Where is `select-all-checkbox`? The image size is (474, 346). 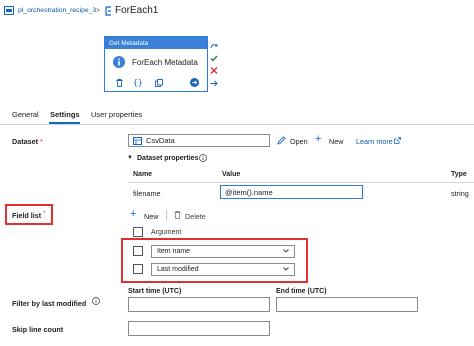
select-all-checkbox is located at coordinates (138, 232).